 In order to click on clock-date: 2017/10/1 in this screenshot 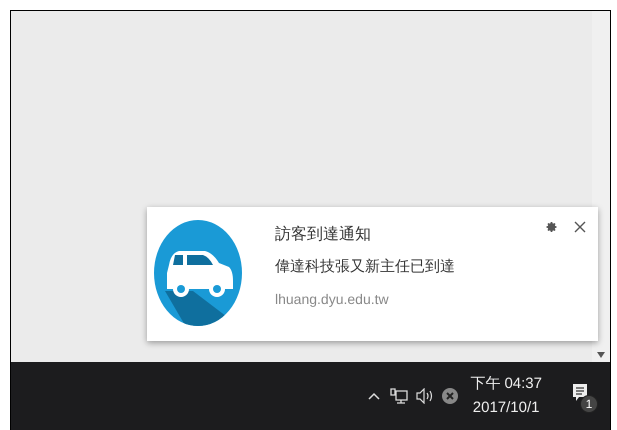, I will do `click(506, 408)`.